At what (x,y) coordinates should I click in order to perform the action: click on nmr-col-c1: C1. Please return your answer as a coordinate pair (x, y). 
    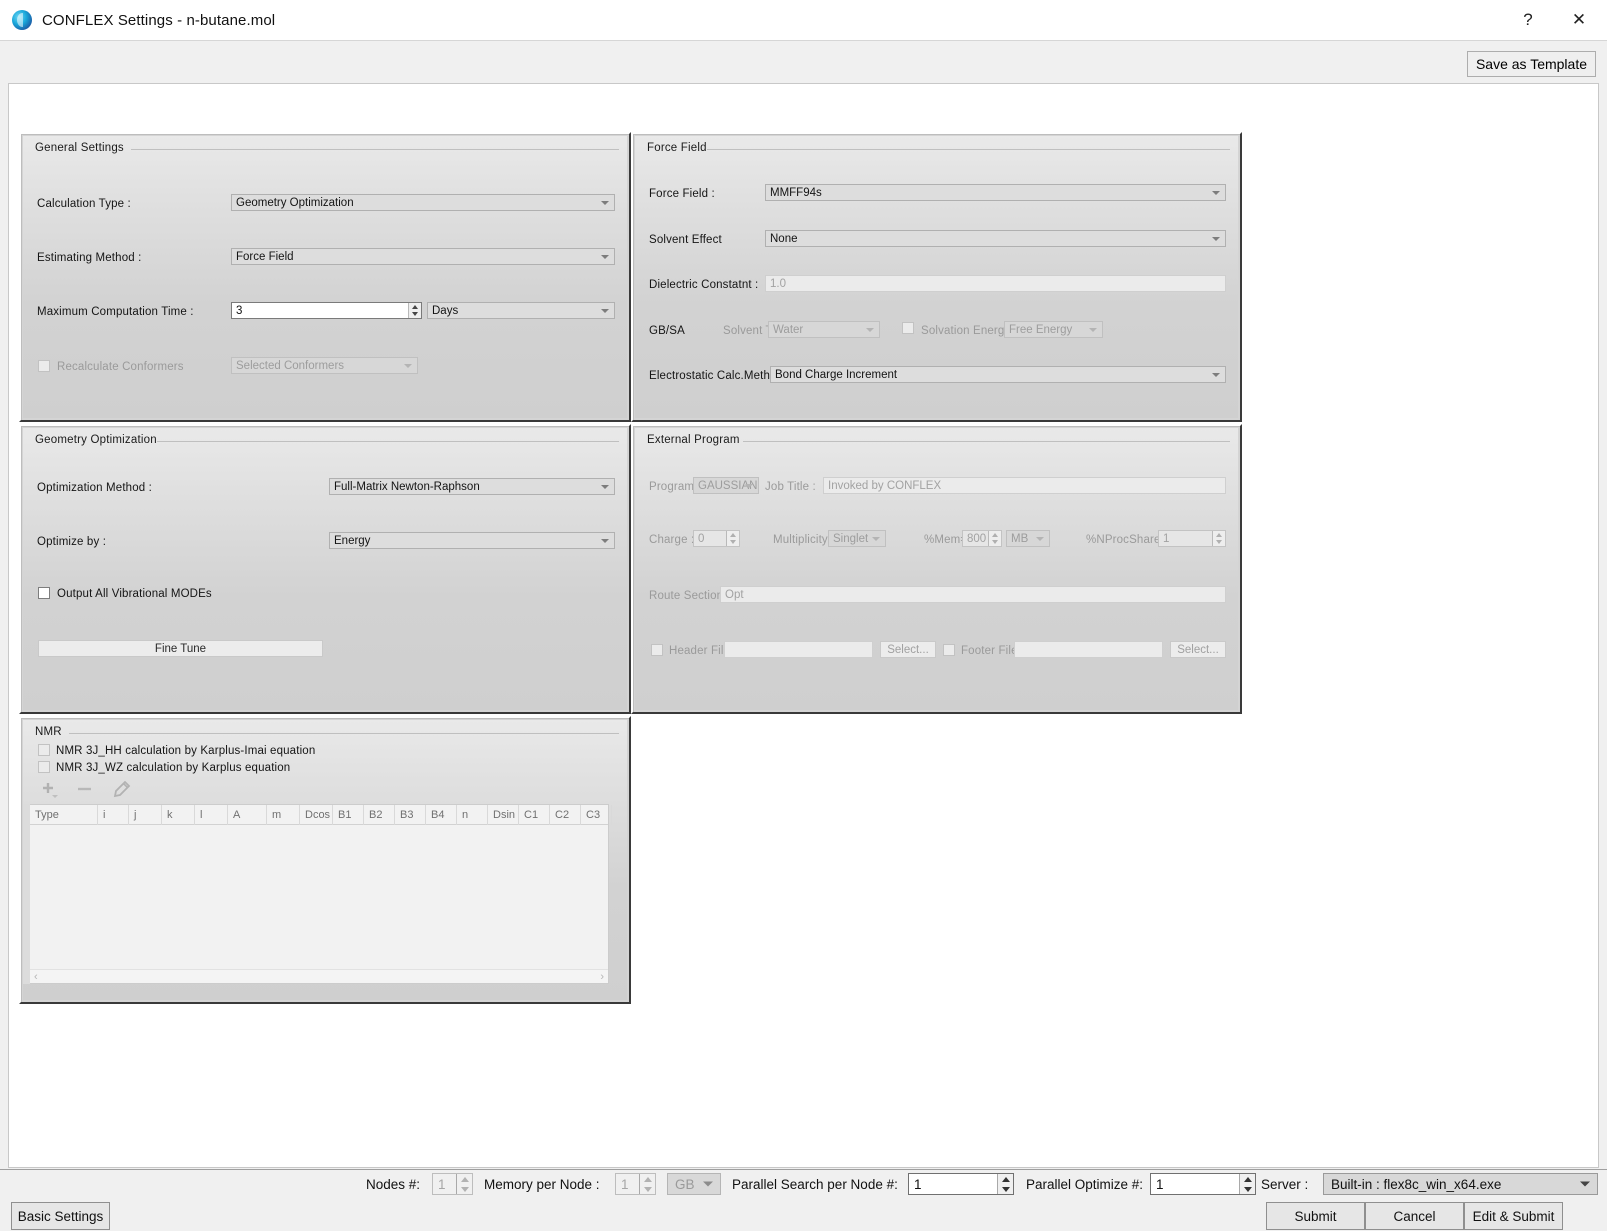
    Looking at the image, I should click on (534, 815).